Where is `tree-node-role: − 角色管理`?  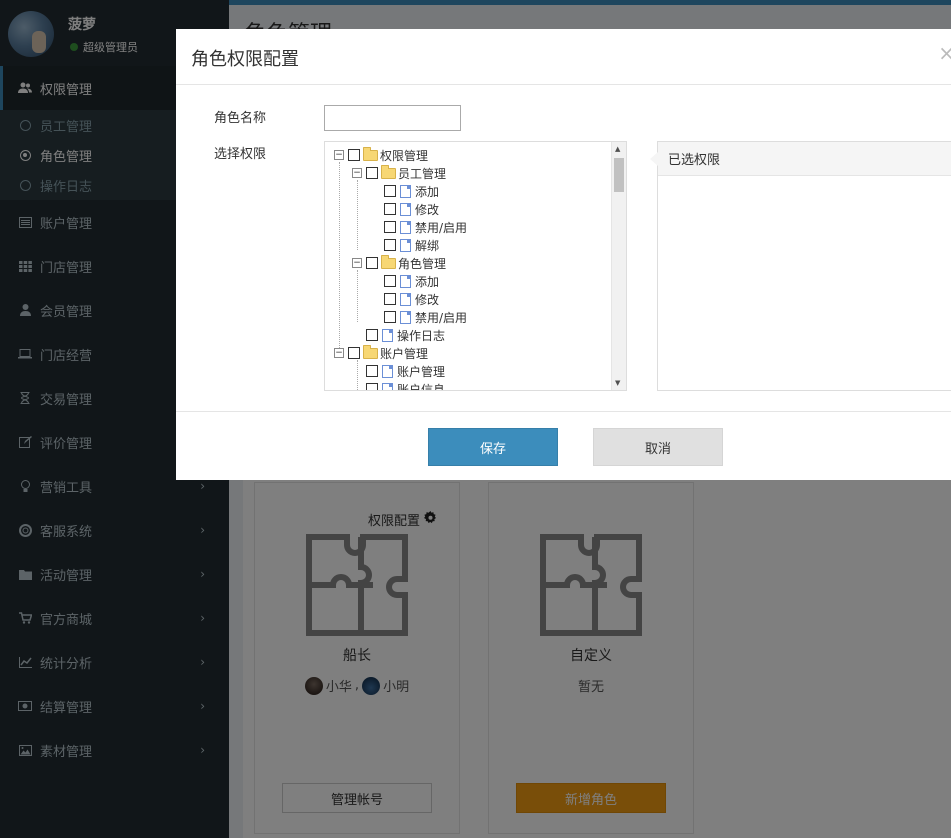
tree-node-role: − 角色管理 is located at coordinates (399, 263).